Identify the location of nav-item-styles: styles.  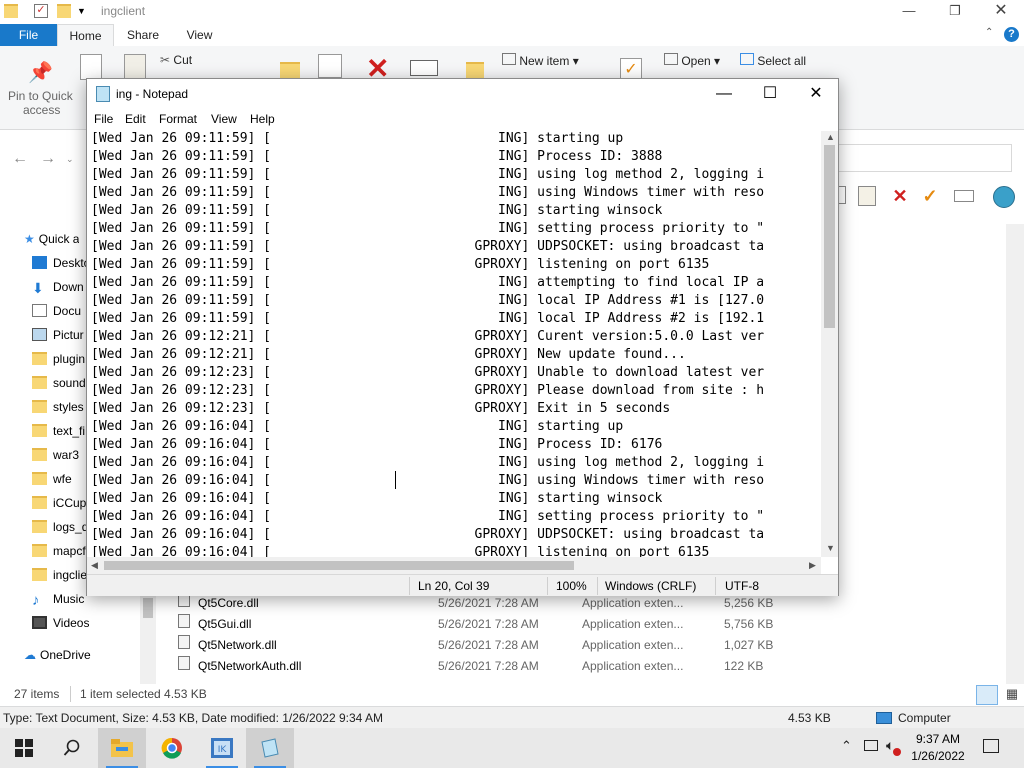
(58, 407).